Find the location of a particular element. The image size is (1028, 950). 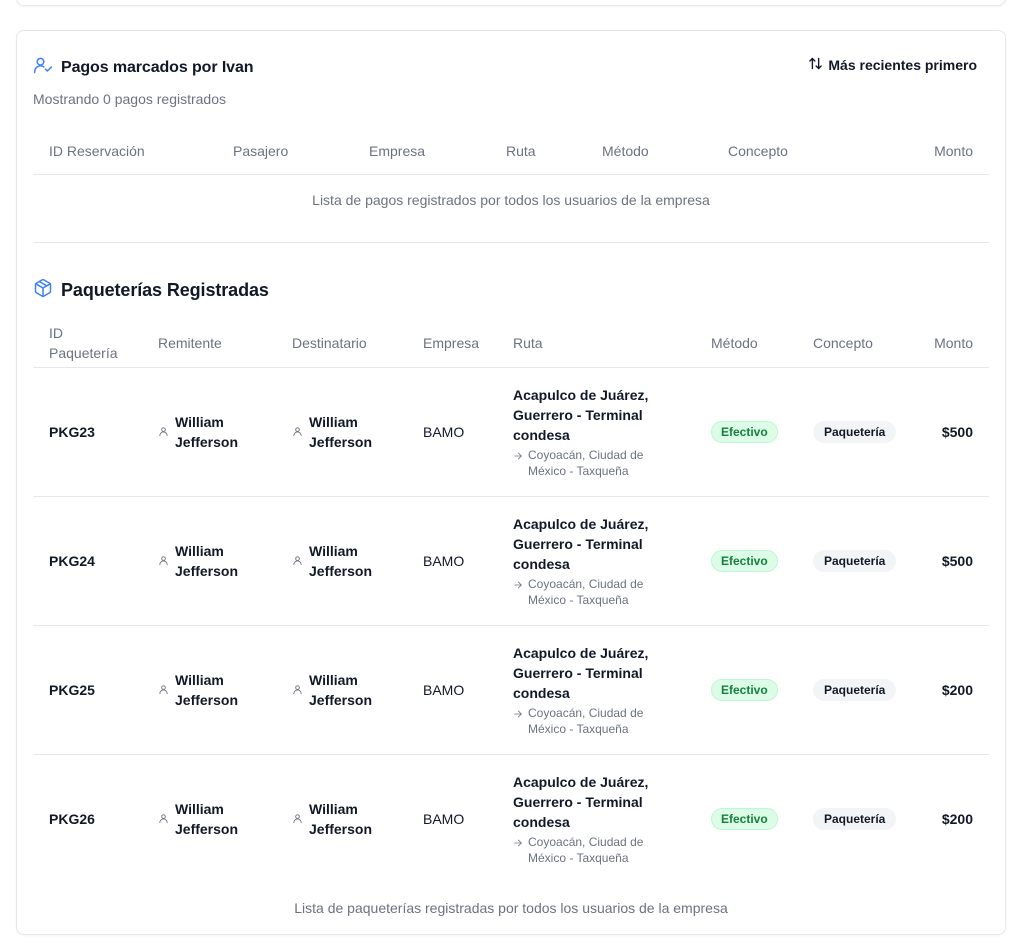

pagos-section-header: Pagos marcados por Ivan is located at coordinates (143, 67).